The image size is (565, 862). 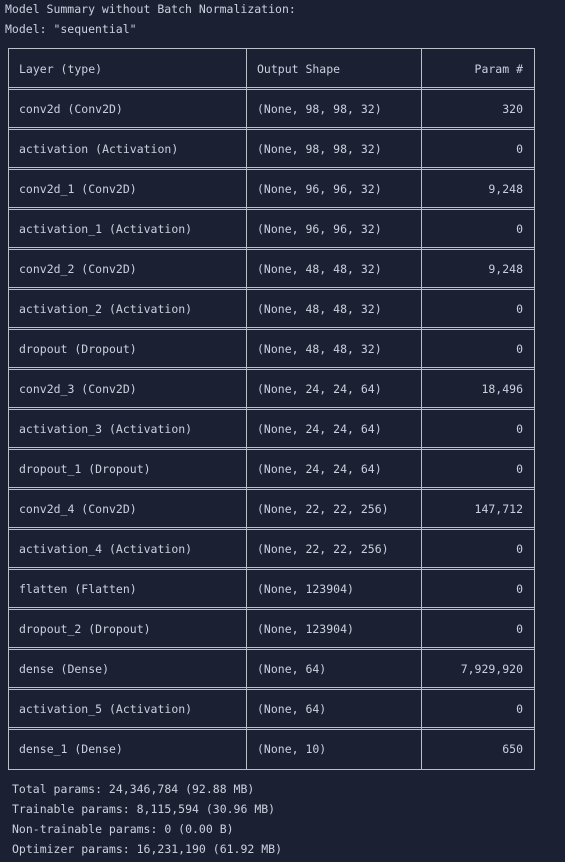 I want to click on table-border-top, so click(x=271, y=48).